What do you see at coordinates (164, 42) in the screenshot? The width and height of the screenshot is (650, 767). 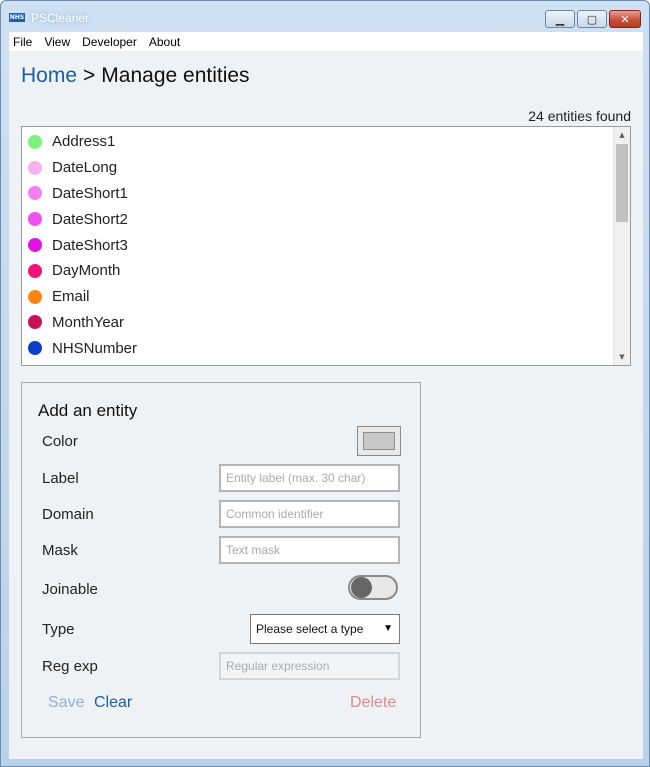 I see `menu-about: About` at bounding box center [164, 42].